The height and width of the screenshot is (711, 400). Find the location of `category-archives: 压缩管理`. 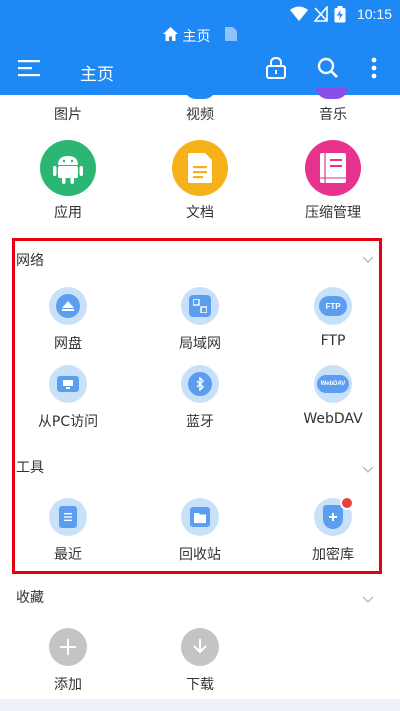

category-archives: 压缩管理 is located at coordinates (333, 181).